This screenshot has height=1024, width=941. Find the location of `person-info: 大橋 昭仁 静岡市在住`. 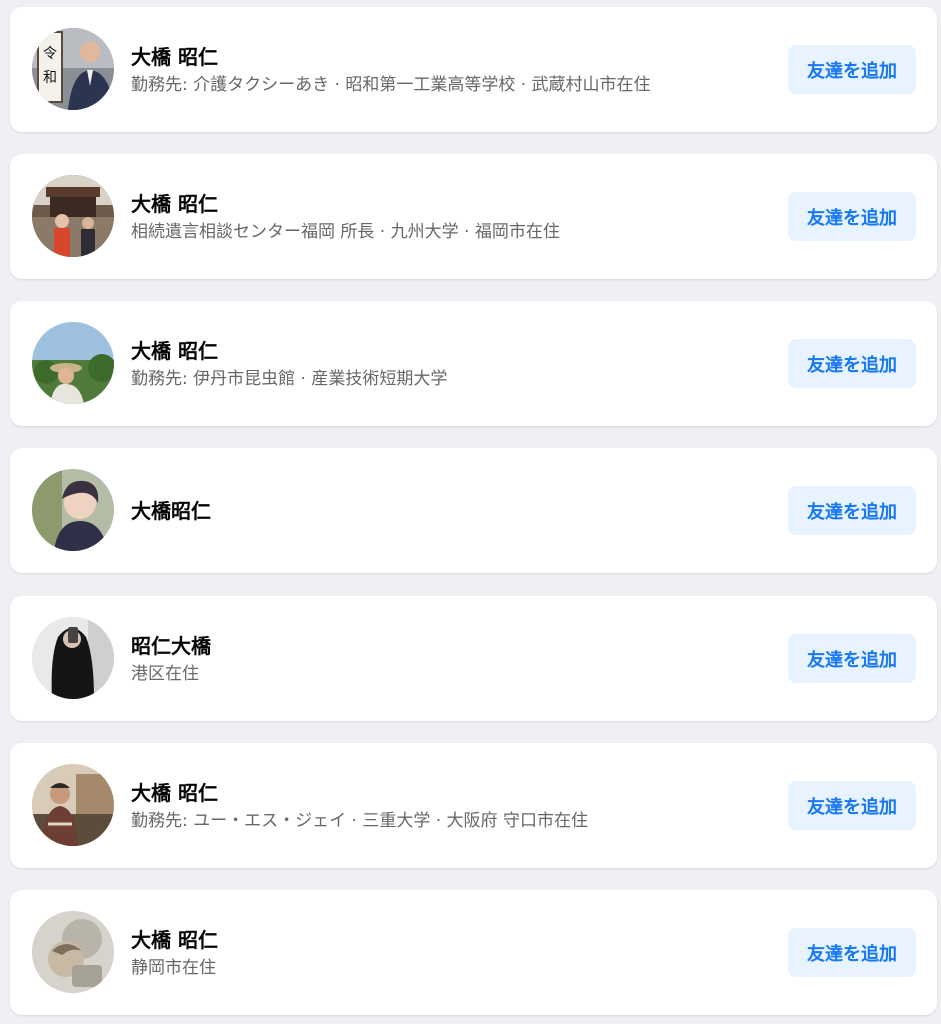

person-info: 大橋 昭仁 静岡市在住 is located at coordinates (451, 952).